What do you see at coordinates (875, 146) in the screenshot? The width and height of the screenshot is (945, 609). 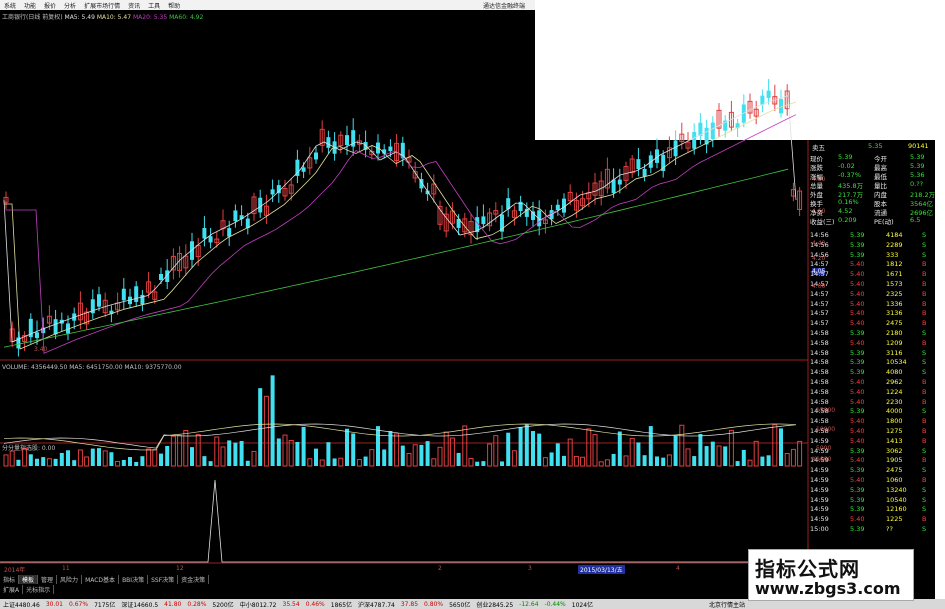 I see `ask5-price: 5.35` at bounding box center [875, 146].